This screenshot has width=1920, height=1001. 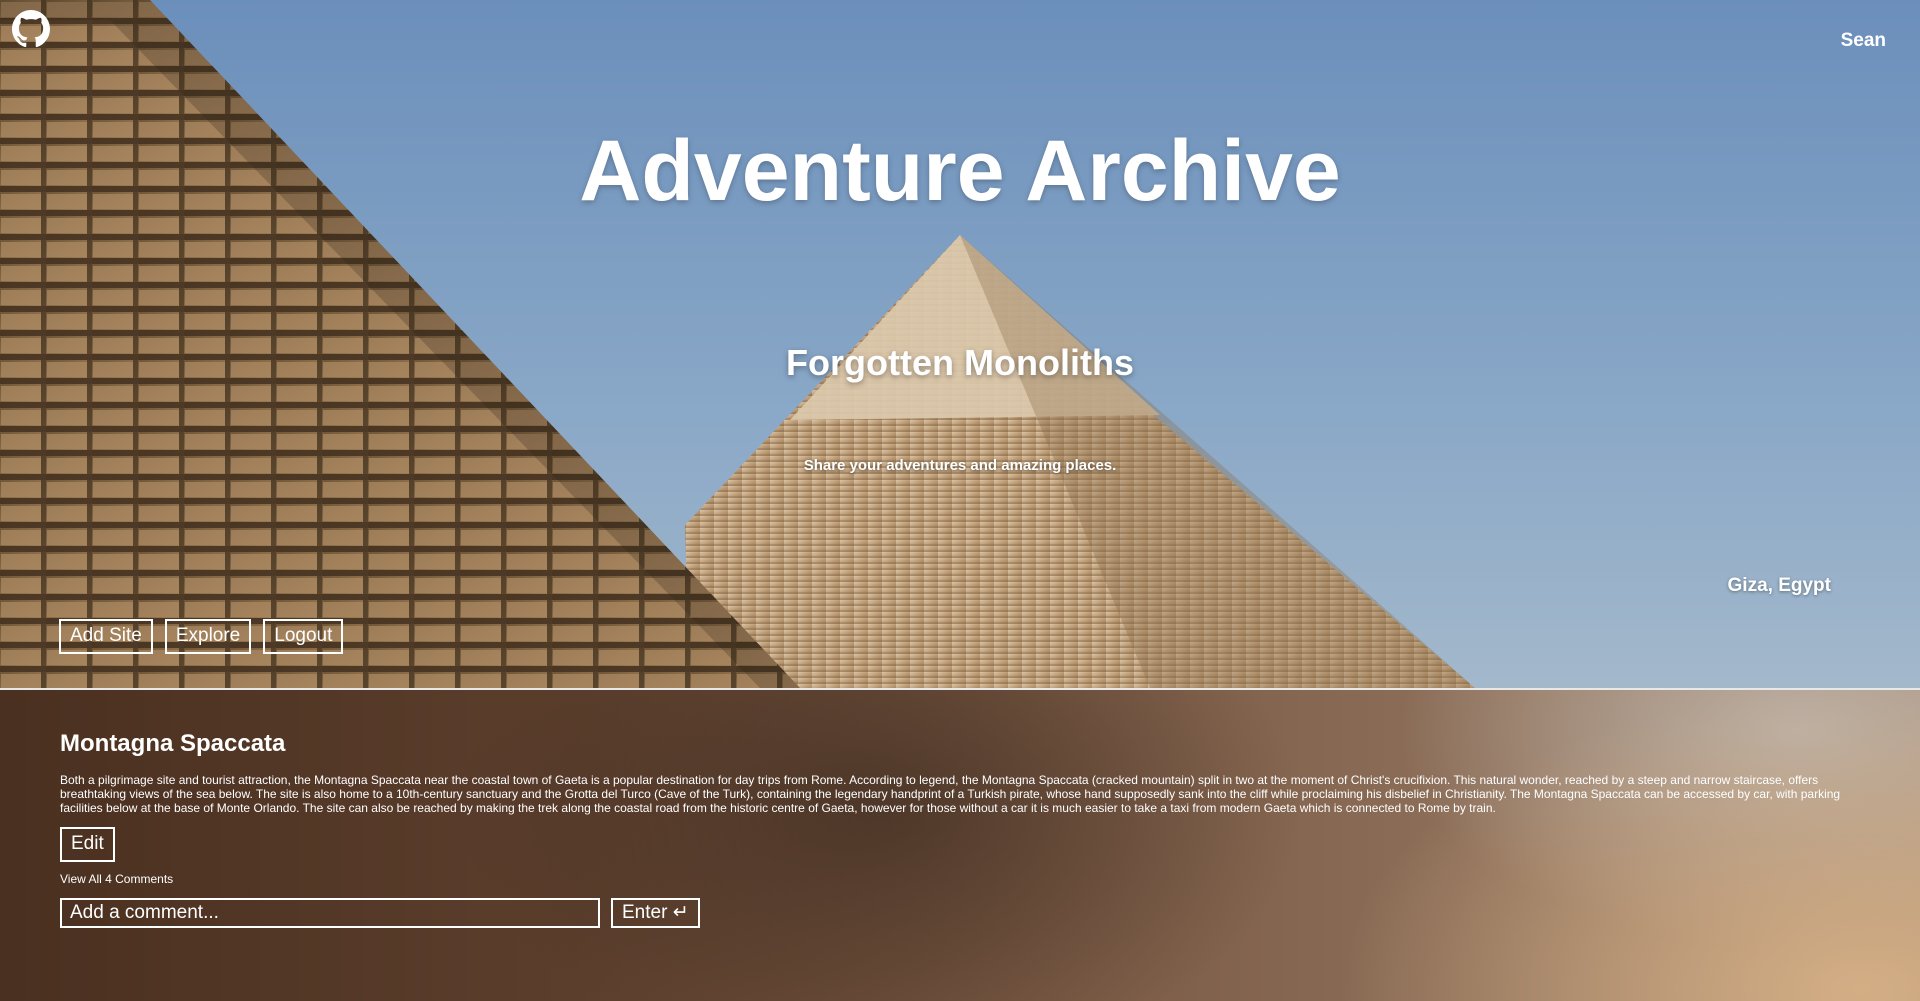 What do you see at coordinates (208, 636) in the screenshot?
I see `explore-button: Explore` at bounding box center [208, 636].